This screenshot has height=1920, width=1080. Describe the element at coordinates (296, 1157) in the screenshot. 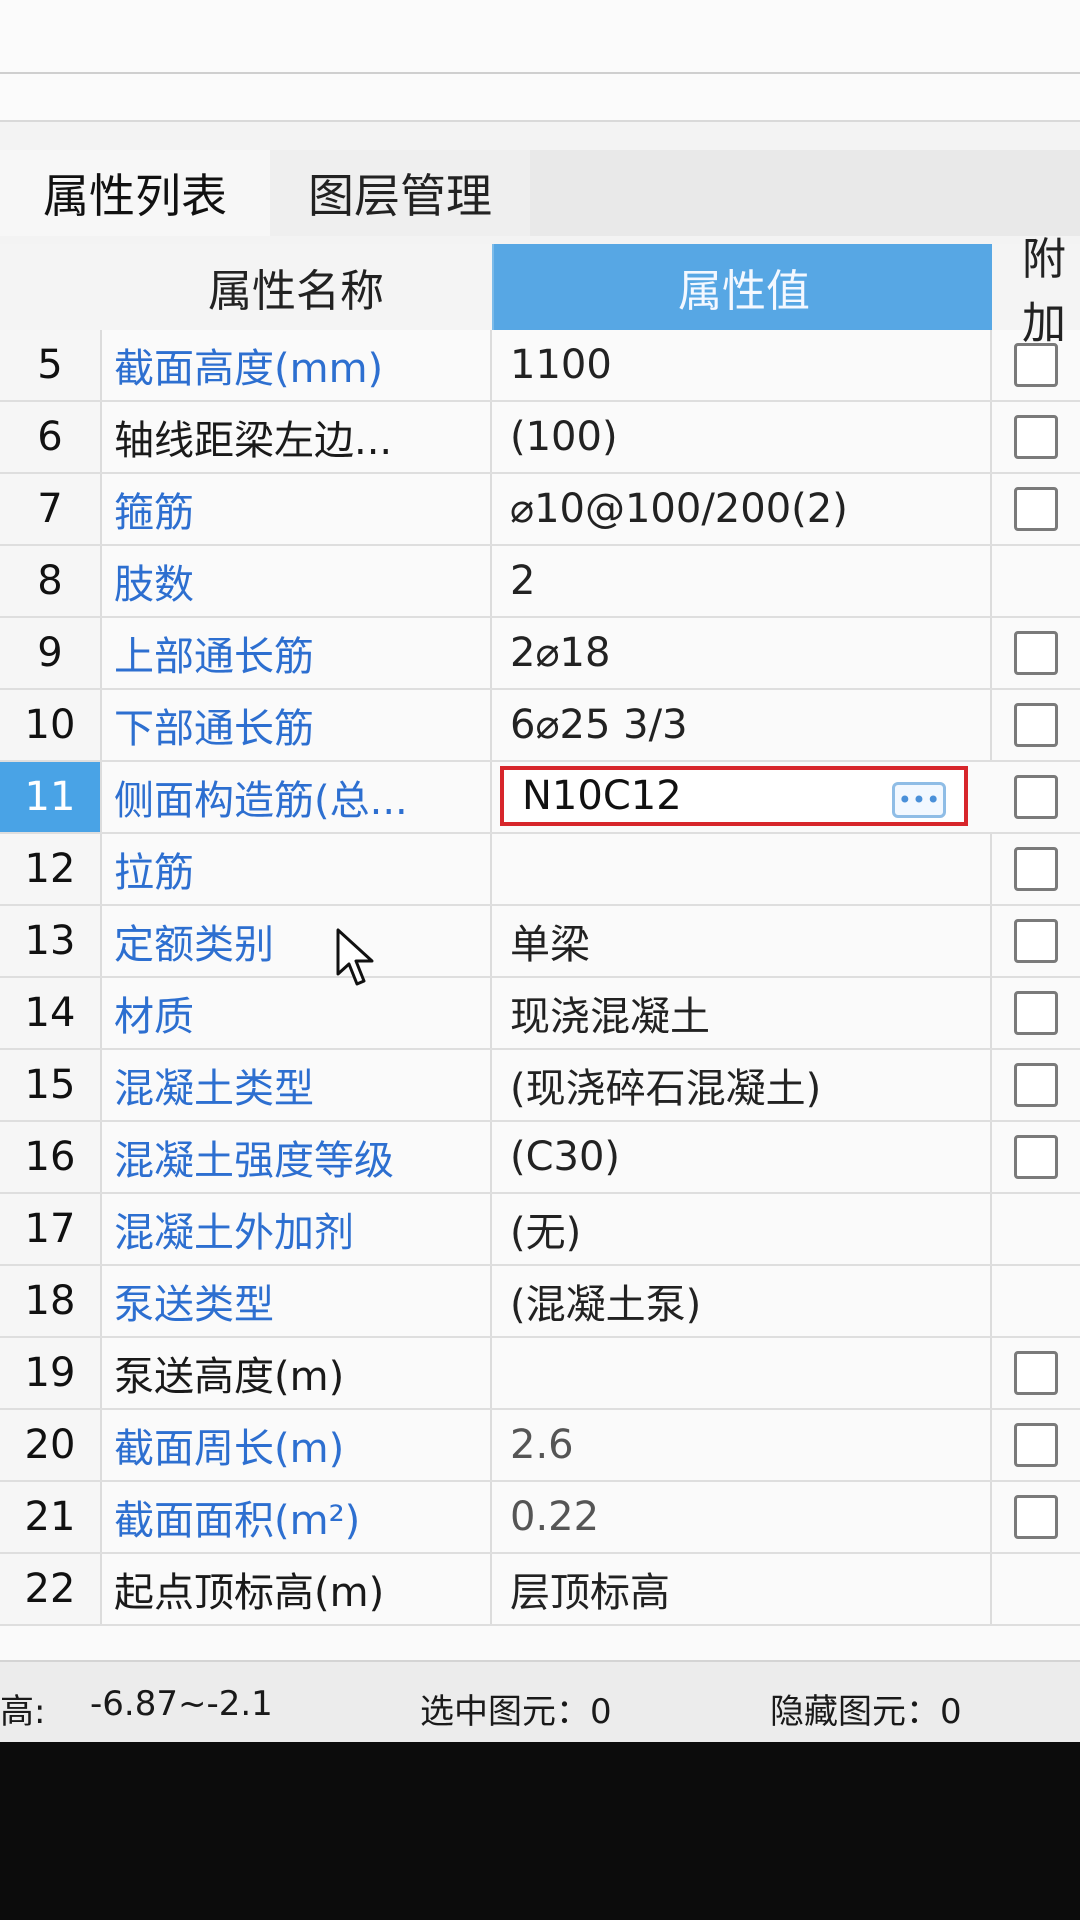

I see `property-name: 混凝土强度等级` at that location.